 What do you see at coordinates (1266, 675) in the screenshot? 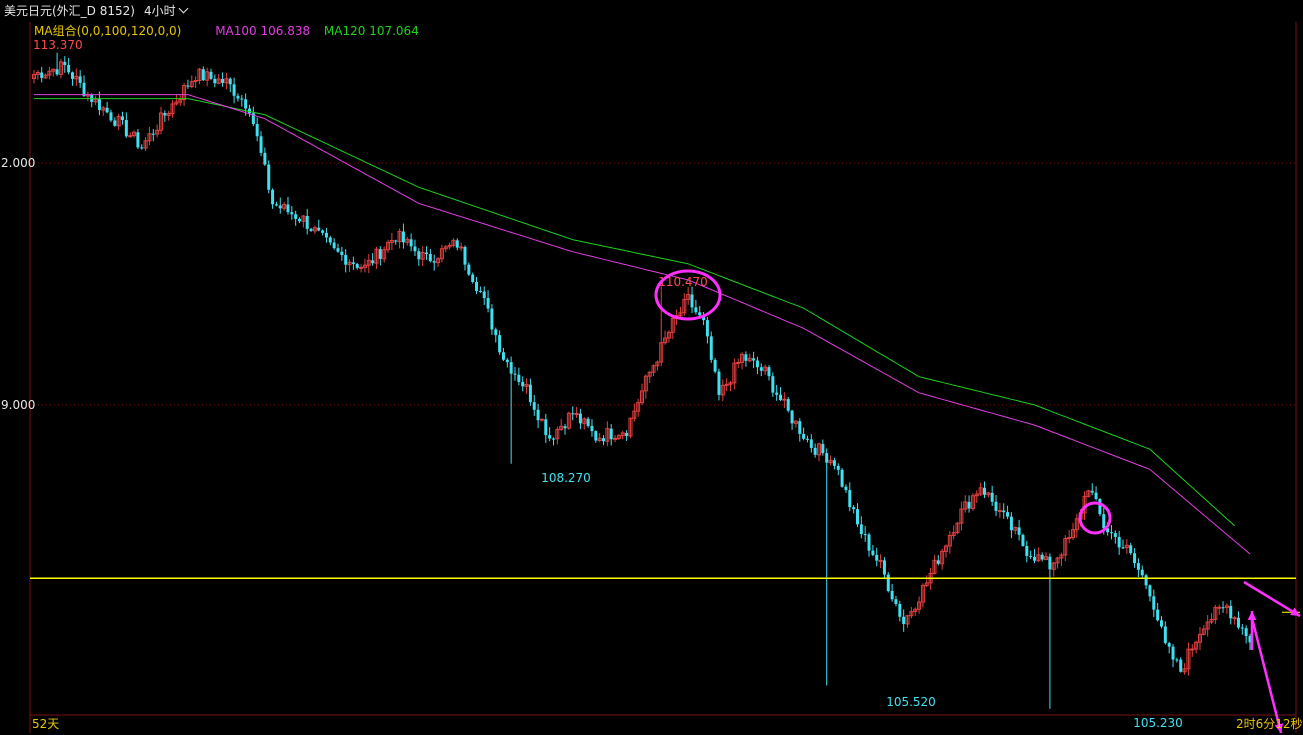
I see `arrow-down` at bounding box center [1266, 675].